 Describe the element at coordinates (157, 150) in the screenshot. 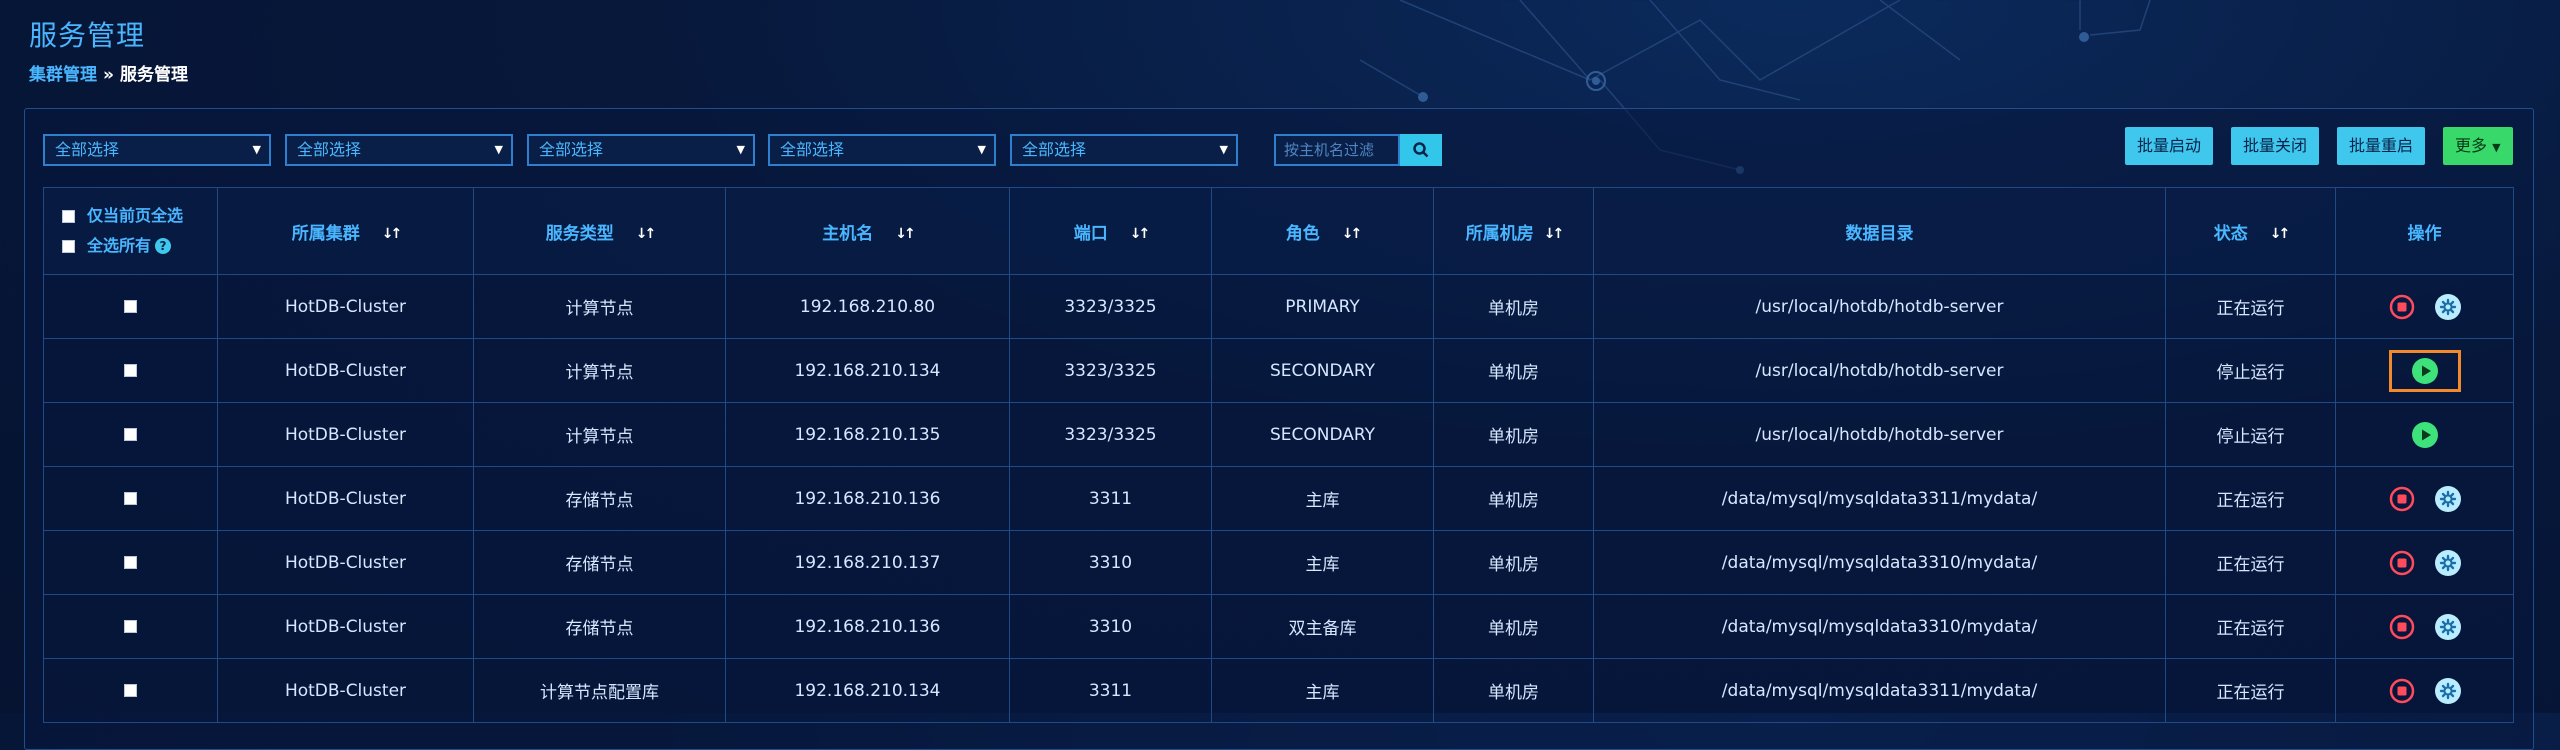

I see `filter-select-cluster: 全部选择 ▼` at that location.